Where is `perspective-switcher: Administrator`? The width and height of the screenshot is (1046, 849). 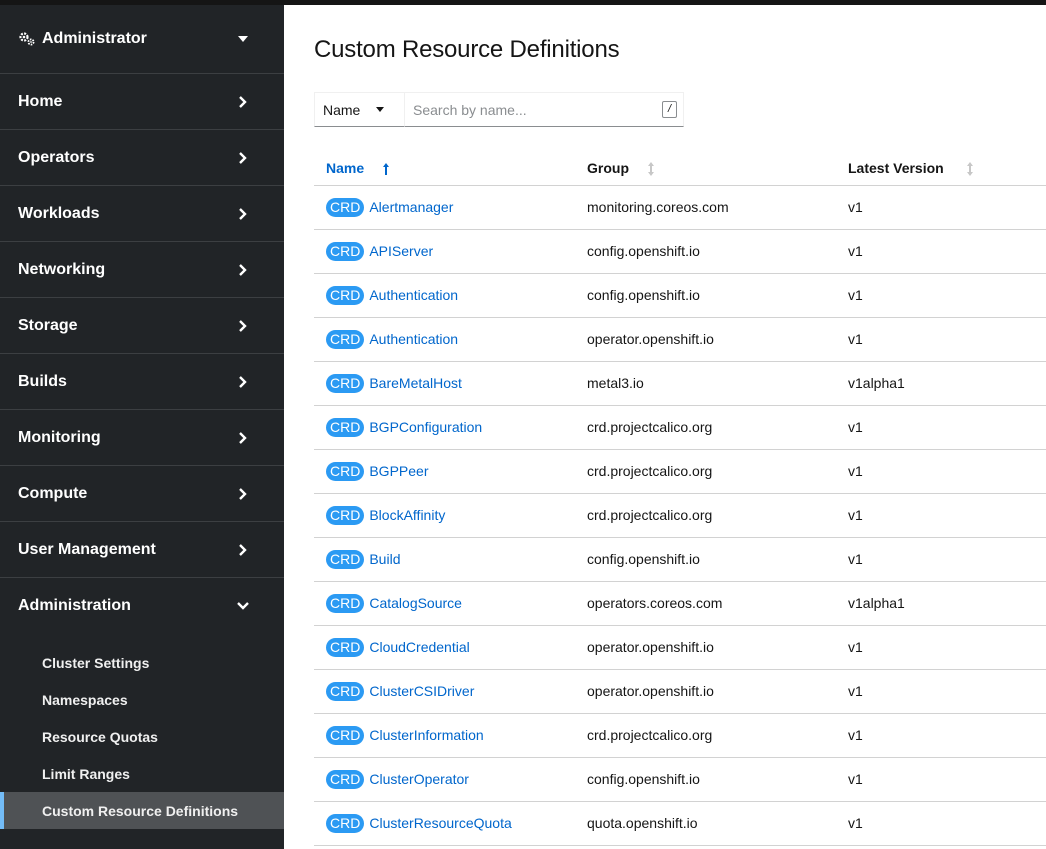
perspective-switcher: Administrator is located at coordinates (142, 39).